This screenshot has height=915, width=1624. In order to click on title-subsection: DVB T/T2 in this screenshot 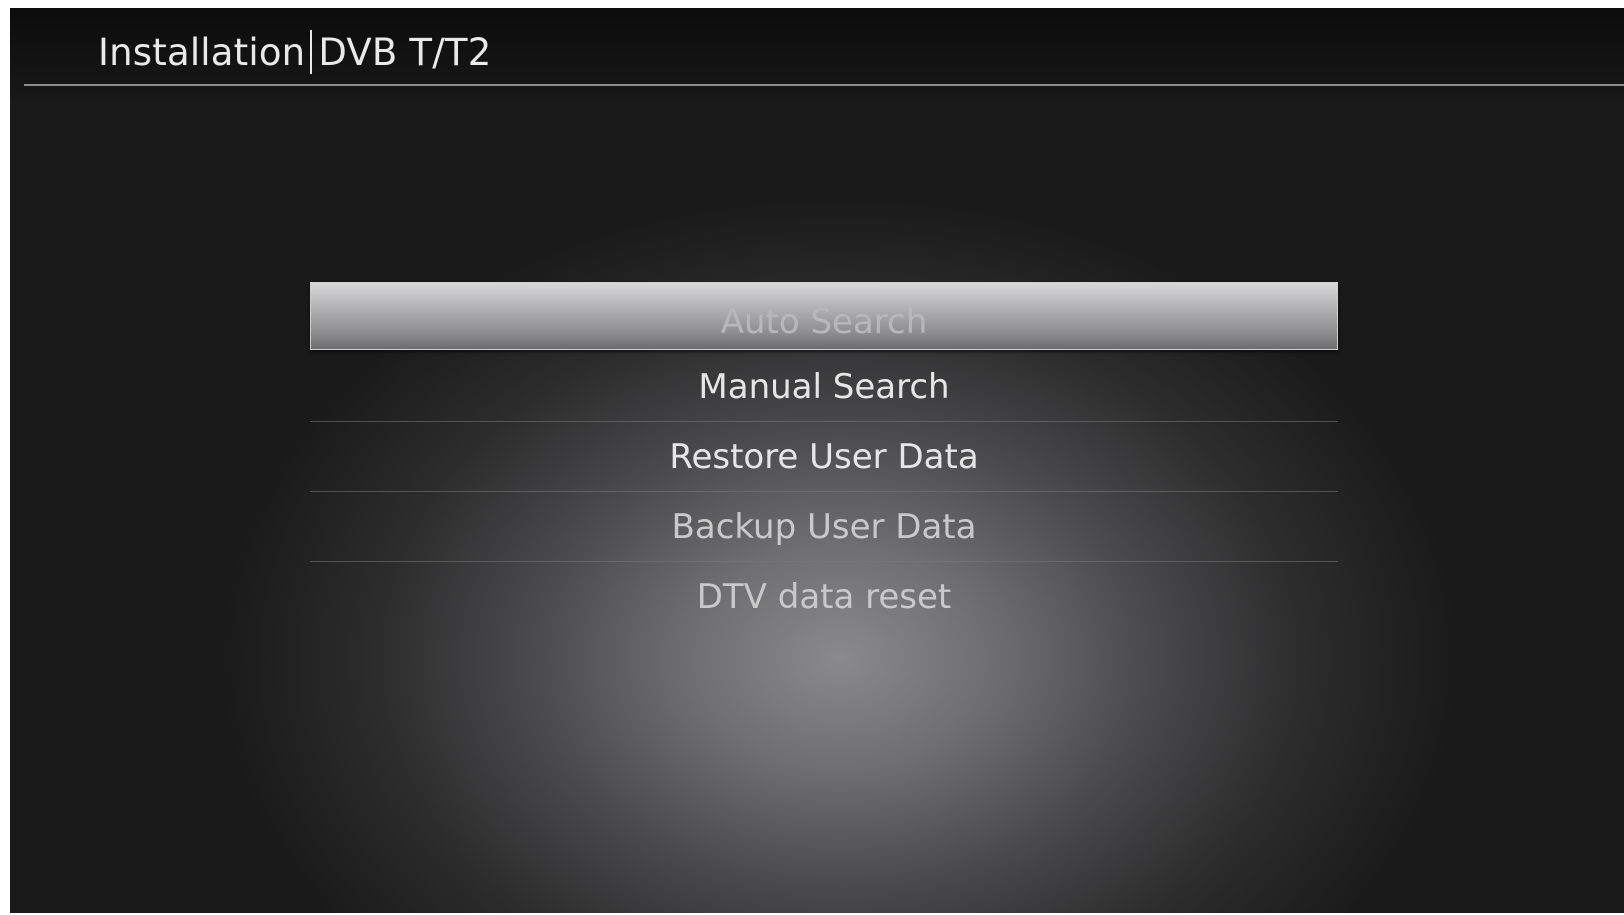, I will do `click(405, 52)`.